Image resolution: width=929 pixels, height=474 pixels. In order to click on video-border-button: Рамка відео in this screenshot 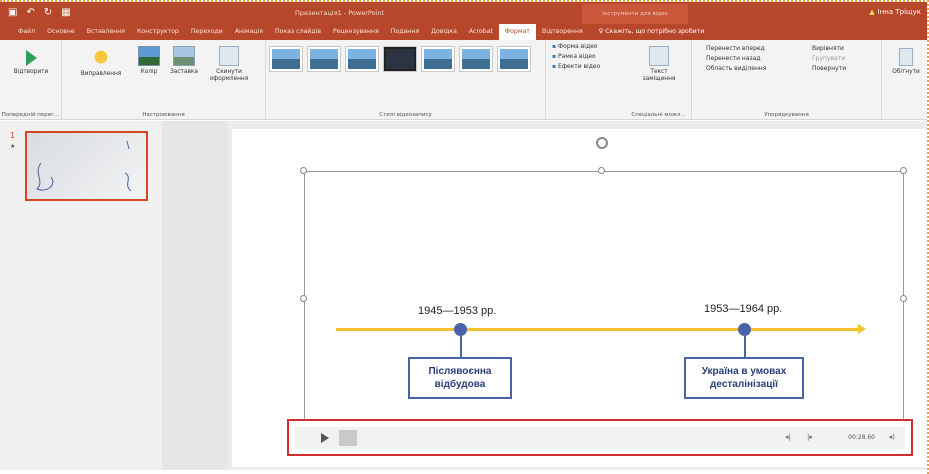, I will do `click(576, 57)`.